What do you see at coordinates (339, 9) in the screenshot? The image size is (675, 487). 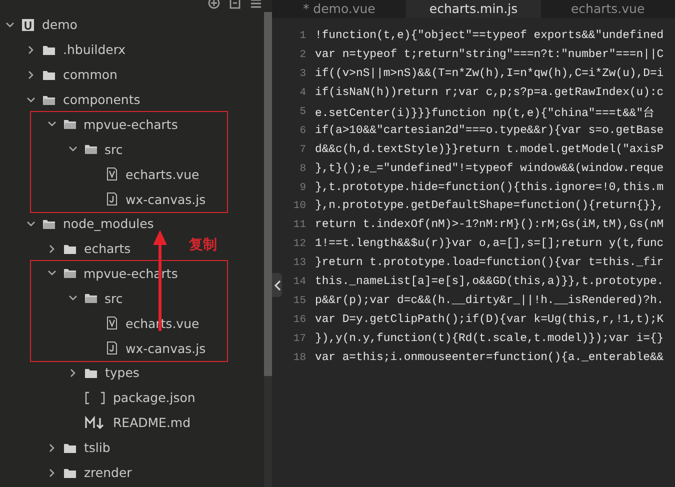 I see `editor-tab: * demo.vue` at bounding box center [339, 9].